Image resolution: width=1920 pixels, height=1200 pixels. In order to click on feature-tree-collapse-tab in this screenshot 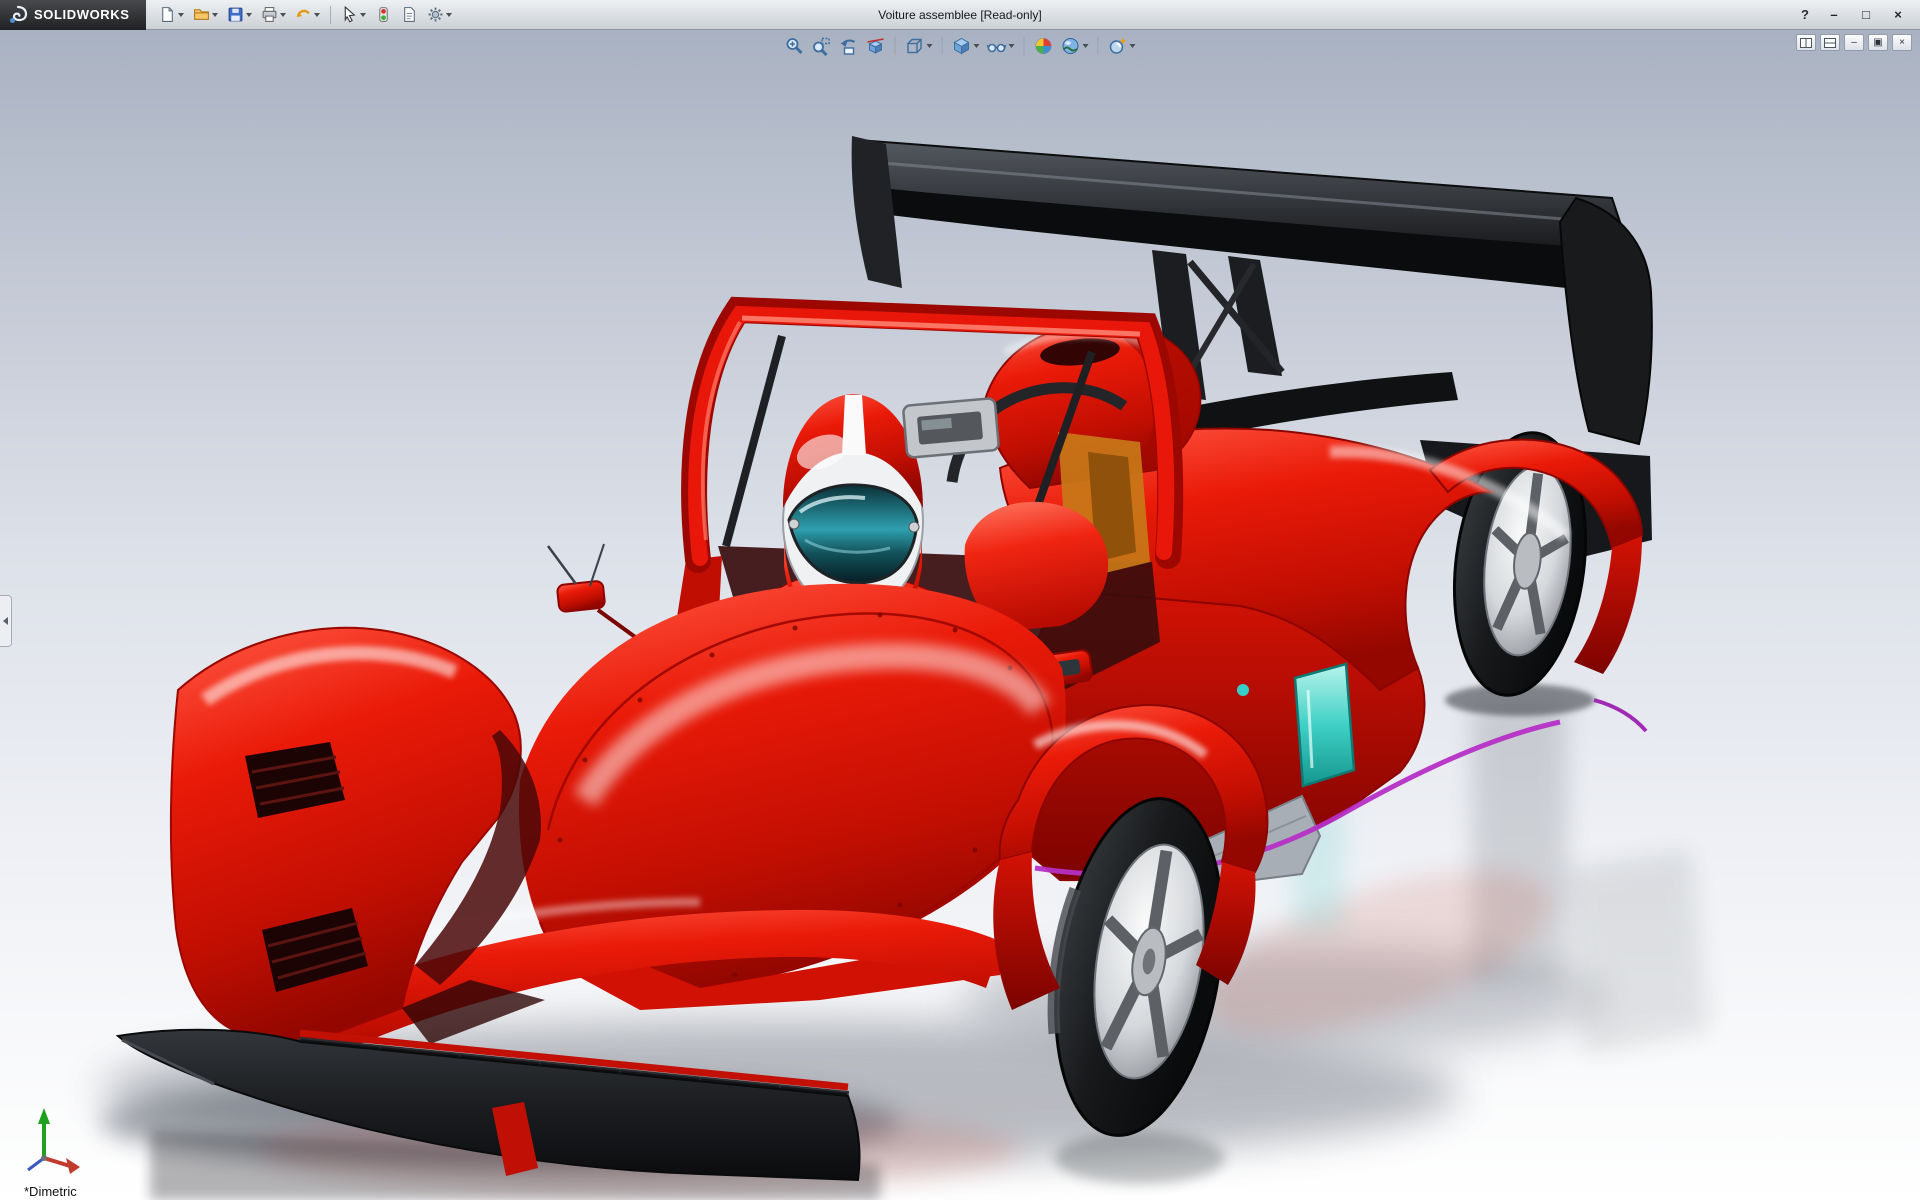, I will do `click(6, 621)`.